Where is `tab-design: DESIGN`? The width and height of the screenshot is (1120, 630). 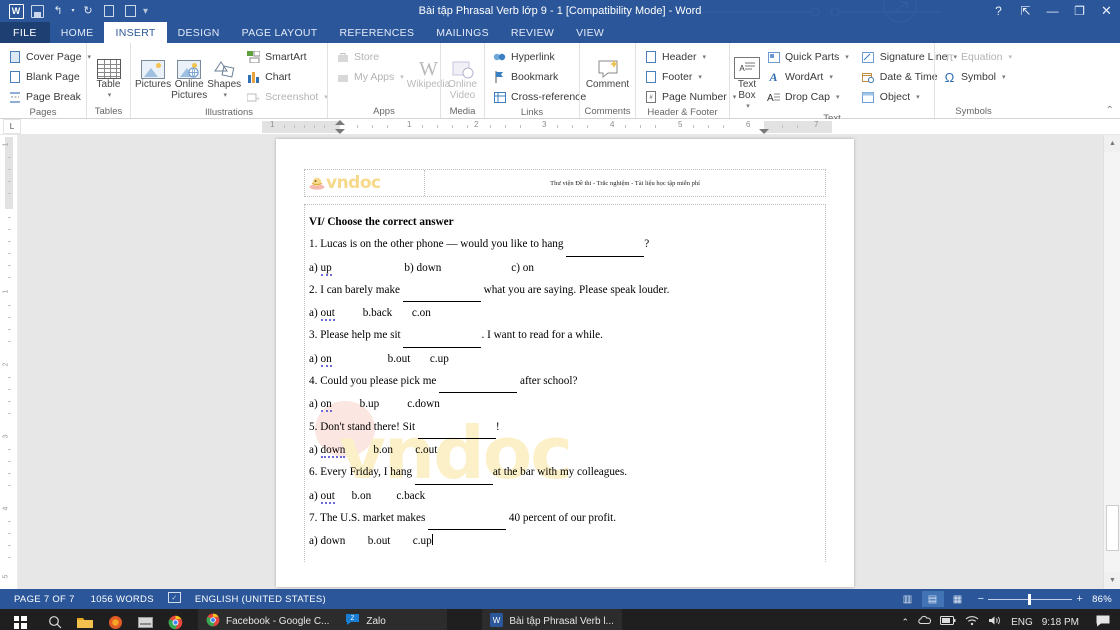
tab-design: DESIGN is located at coordinates (199, 32).